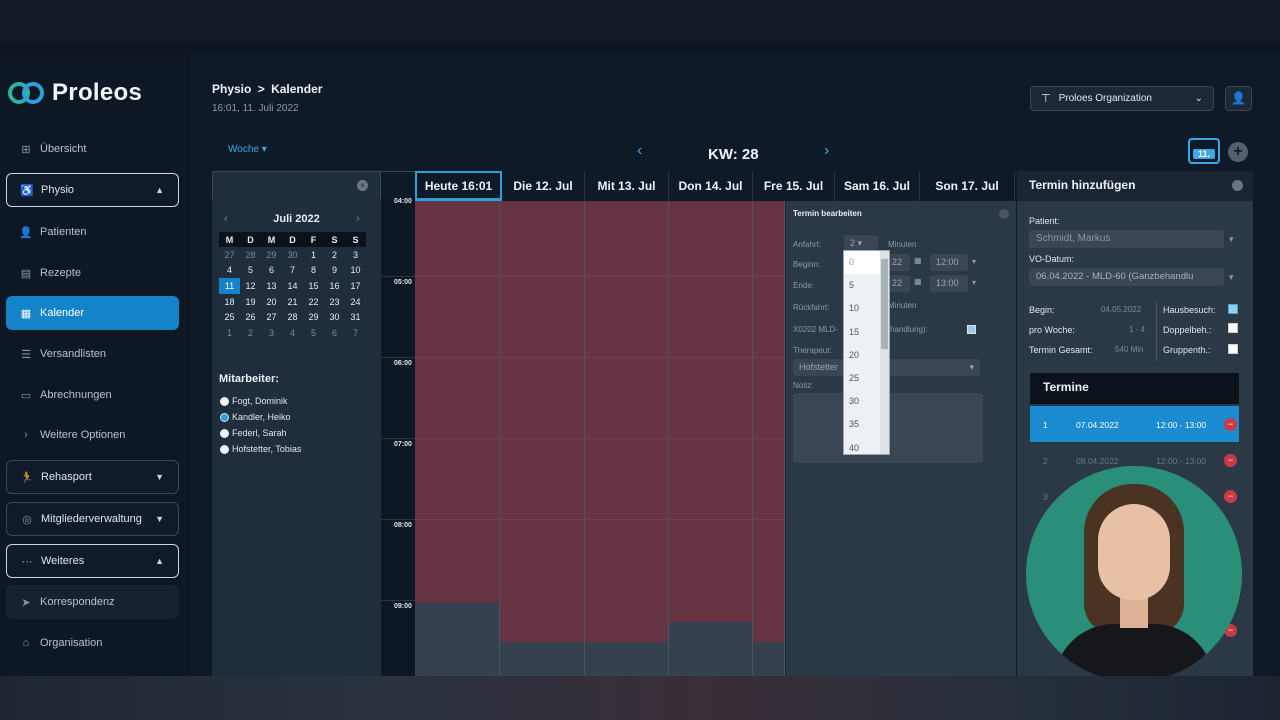  Describe the element at coordinates (543, 186) in the screenshot. I see `day-header: Die 12. Jul` at that location.